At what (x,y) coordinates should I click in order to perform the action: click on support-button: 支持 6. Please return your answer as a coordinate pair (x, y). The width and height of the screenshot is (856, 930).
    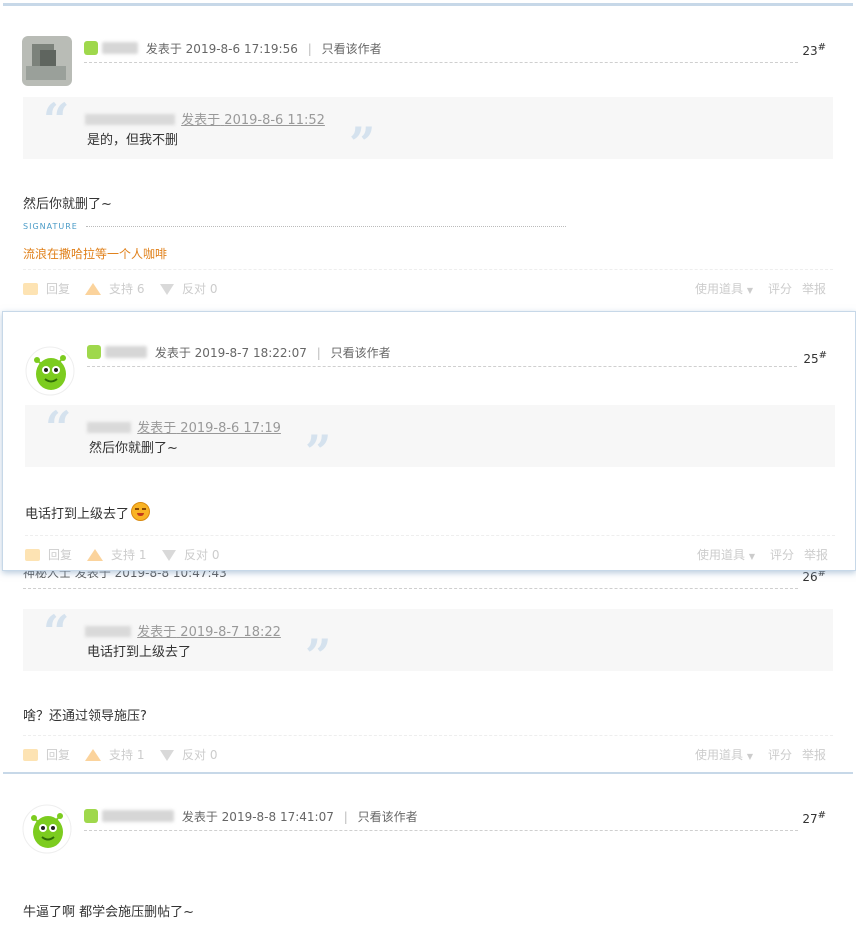
    Looking at the image, I should click on (114, 288).